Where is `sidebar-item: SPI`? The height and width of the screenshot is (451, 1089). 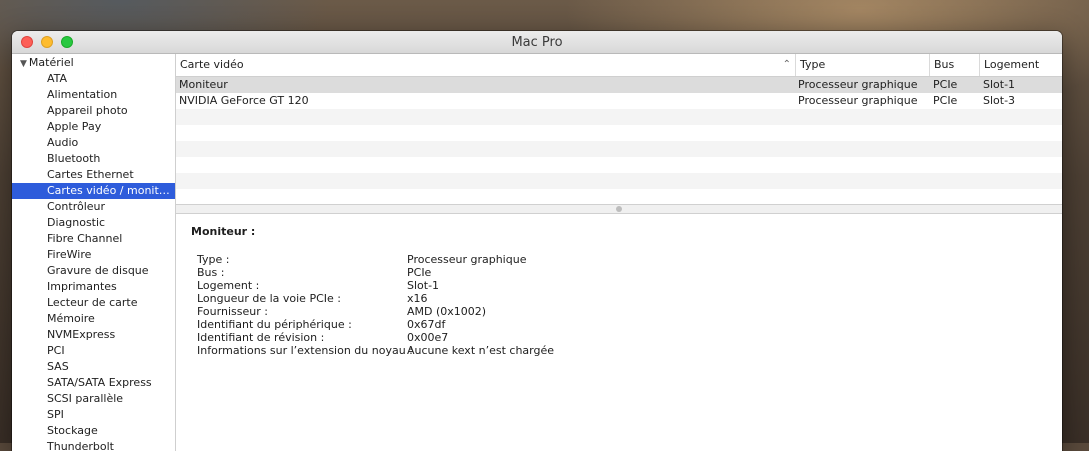 sidebar-item: SPI is located at coordinates (93, 415).